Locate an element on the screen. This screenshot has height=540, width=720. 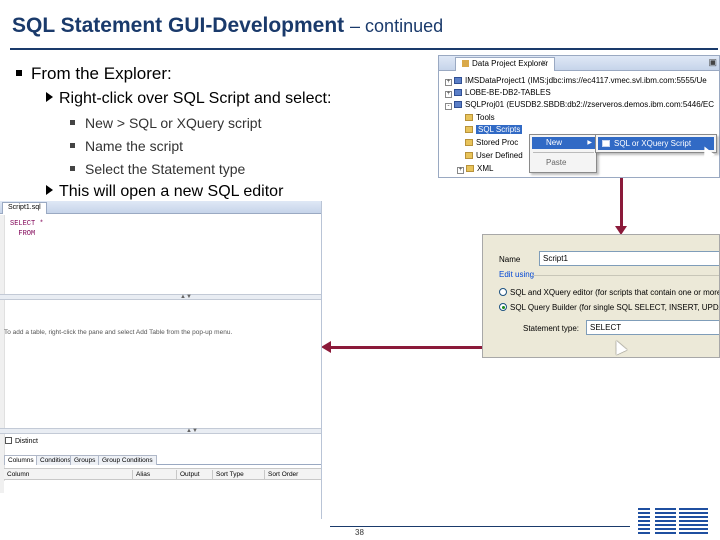
context-menu: New Paste is located at coordinates (563, 153).